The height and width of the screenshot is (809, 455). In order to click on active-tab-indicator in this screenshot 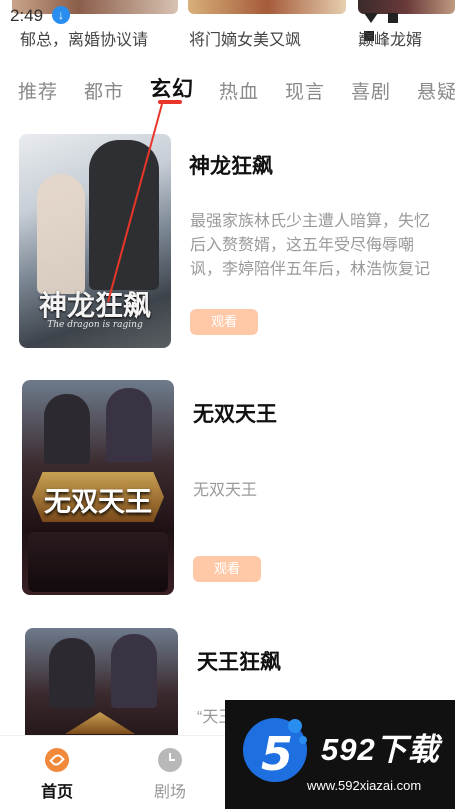, I will do `click(170, 102)`.